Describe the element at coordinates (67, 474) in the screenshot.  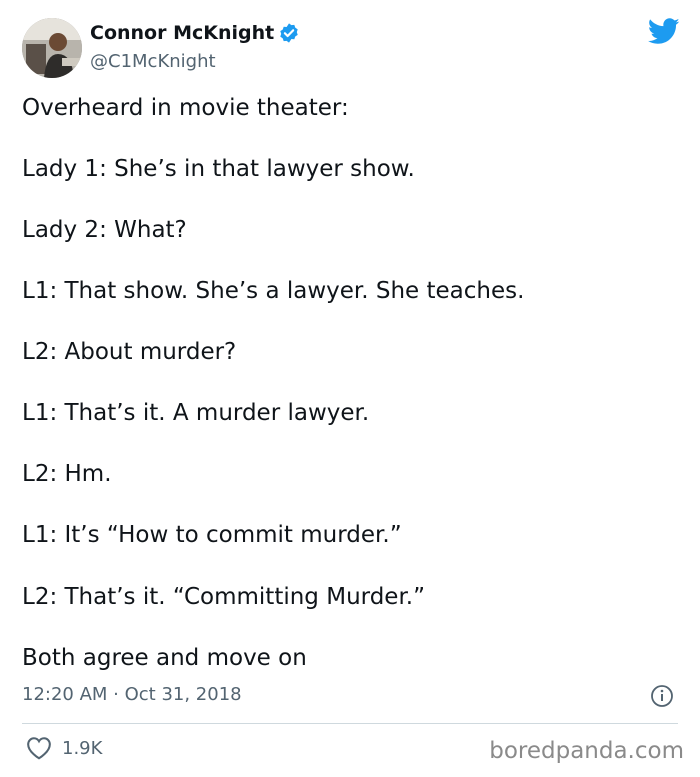
I see `tweet-line: L2: Hm.` at that location.